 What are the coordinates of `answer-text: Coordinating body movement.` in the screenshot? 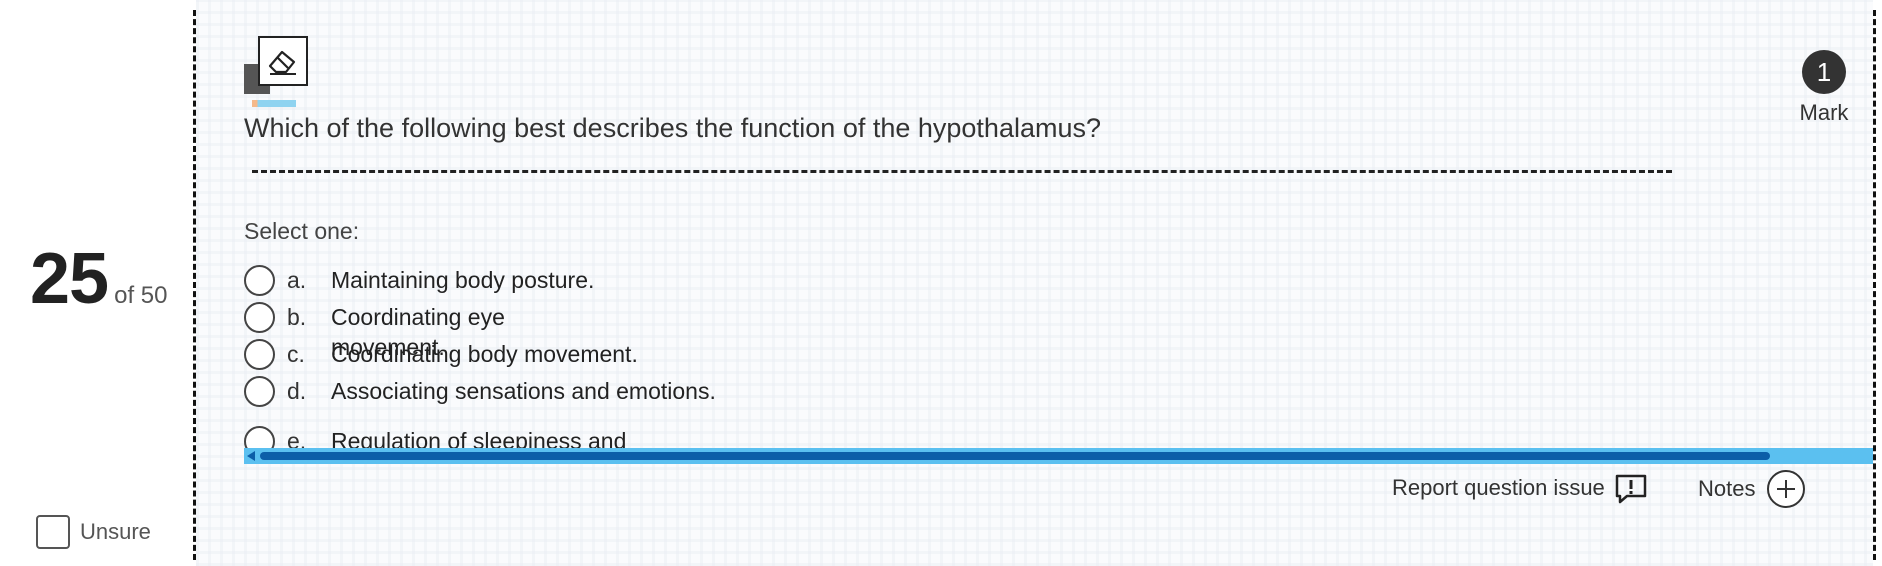 It's located at (484, 354).